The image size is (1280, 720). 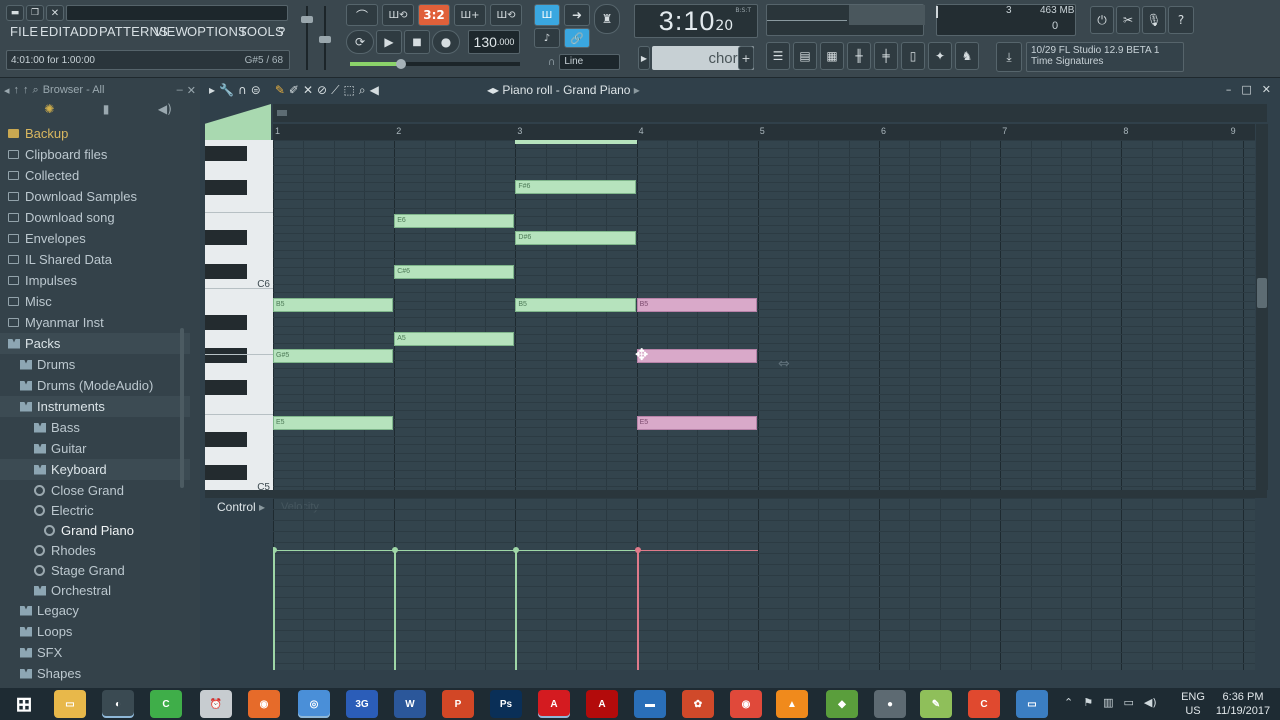 What do you see at coordinates (49, 111) in the screenshot?
I see `browser-all-tab-icon: ✺` at bounding box center [49, 111].